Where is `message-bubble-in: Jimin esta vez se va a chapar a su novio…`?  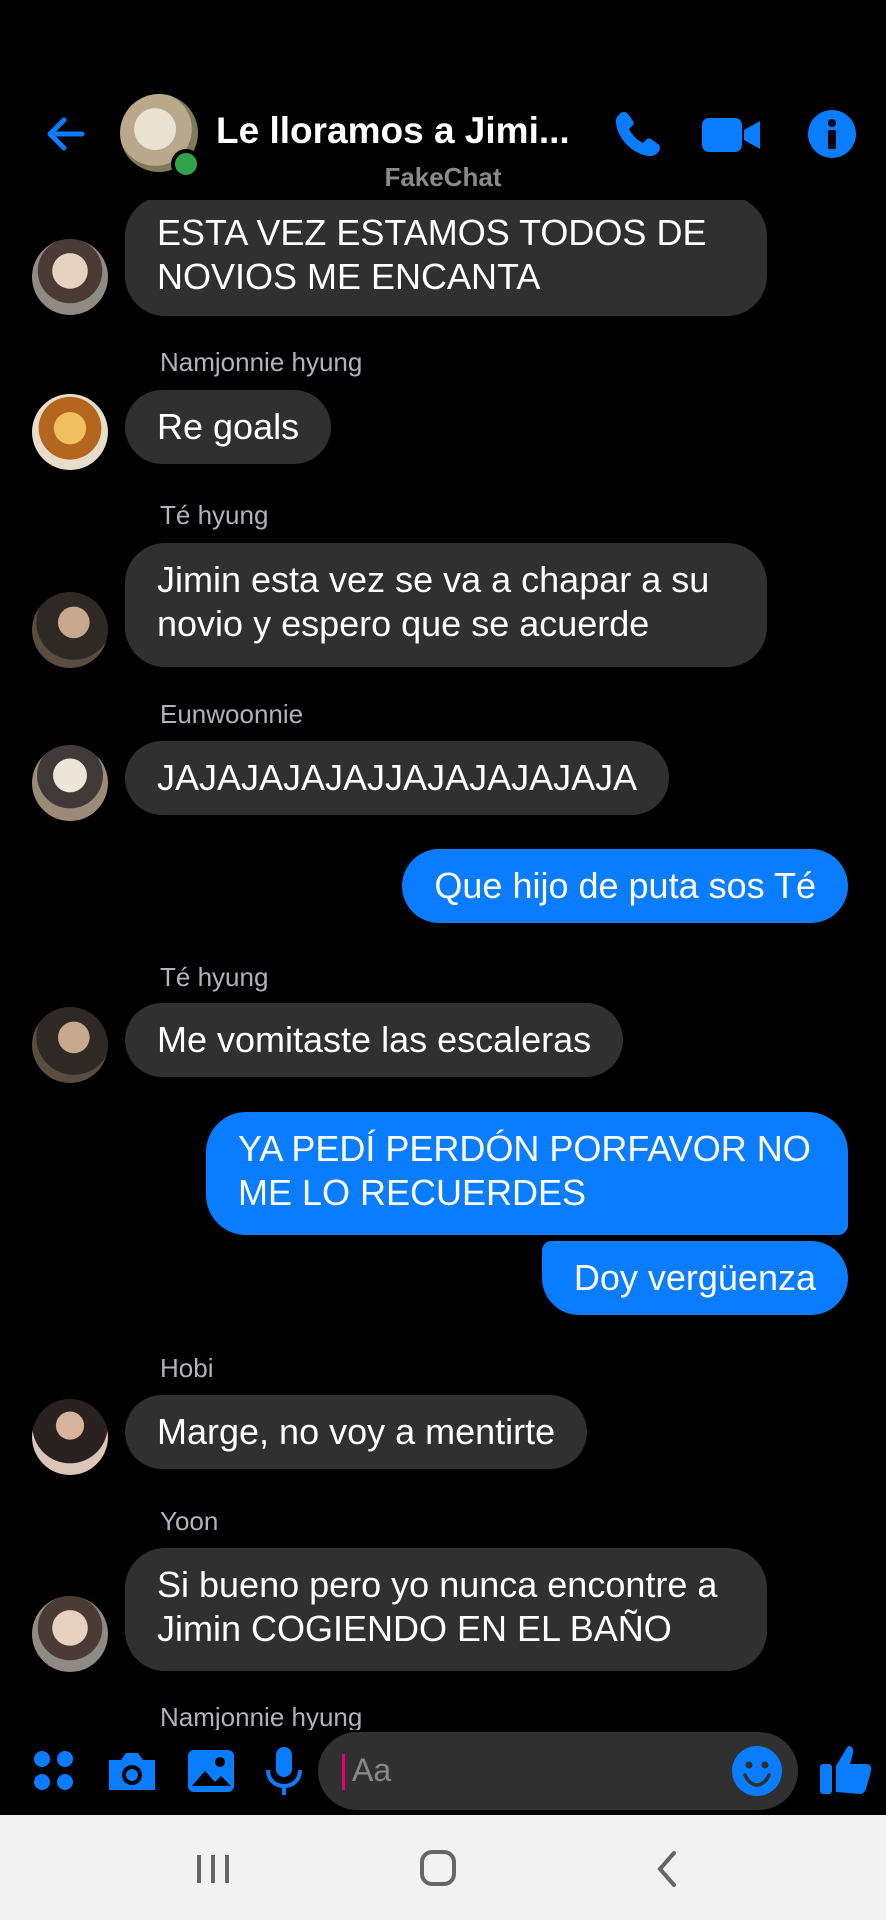 message-bubble-in: Jimin esta vez se va a chapar a su novio… is located at coordinates (446, 605).